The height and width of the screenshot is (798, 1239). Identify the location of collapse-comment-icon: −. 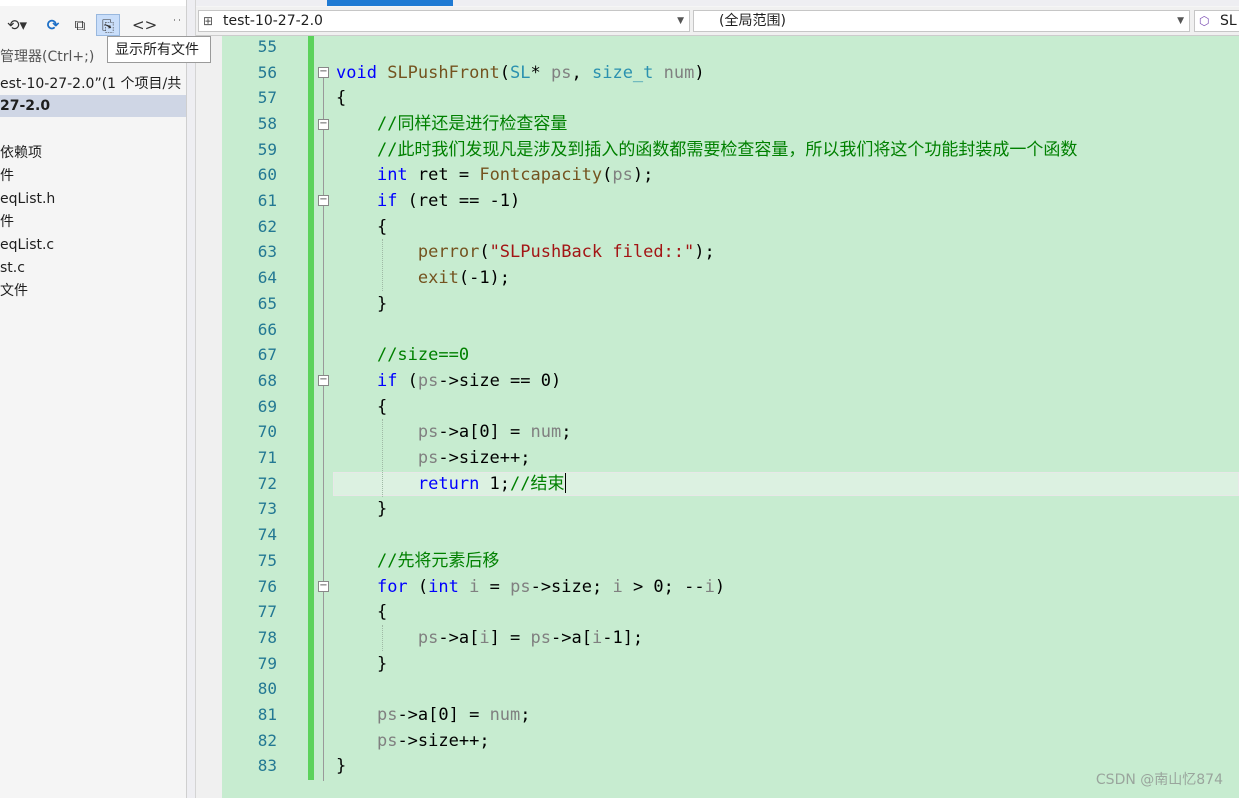
(323, 124).